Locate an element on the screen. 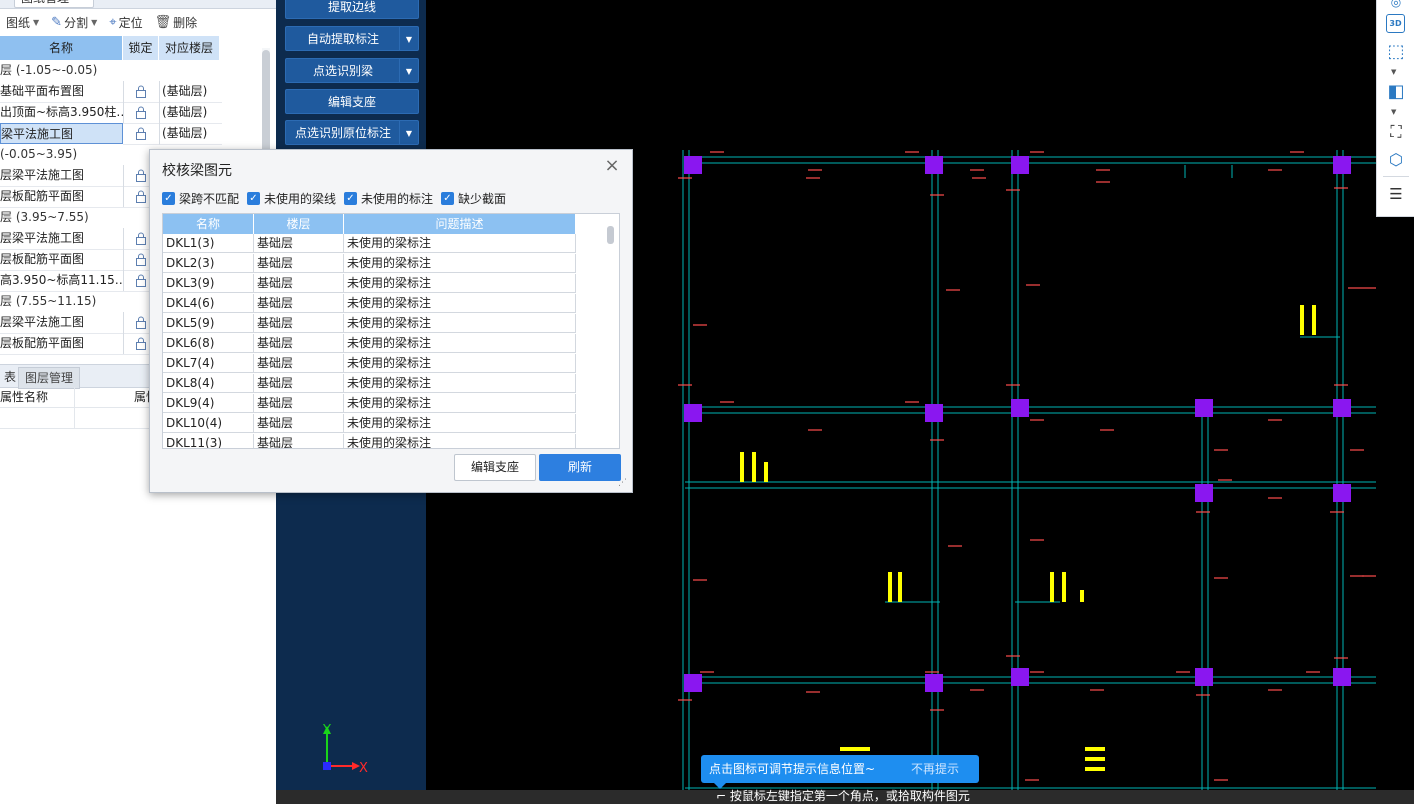 The image size is (1414, 804). col-header-lock: 锁定 is located at coordinates (140, 48).